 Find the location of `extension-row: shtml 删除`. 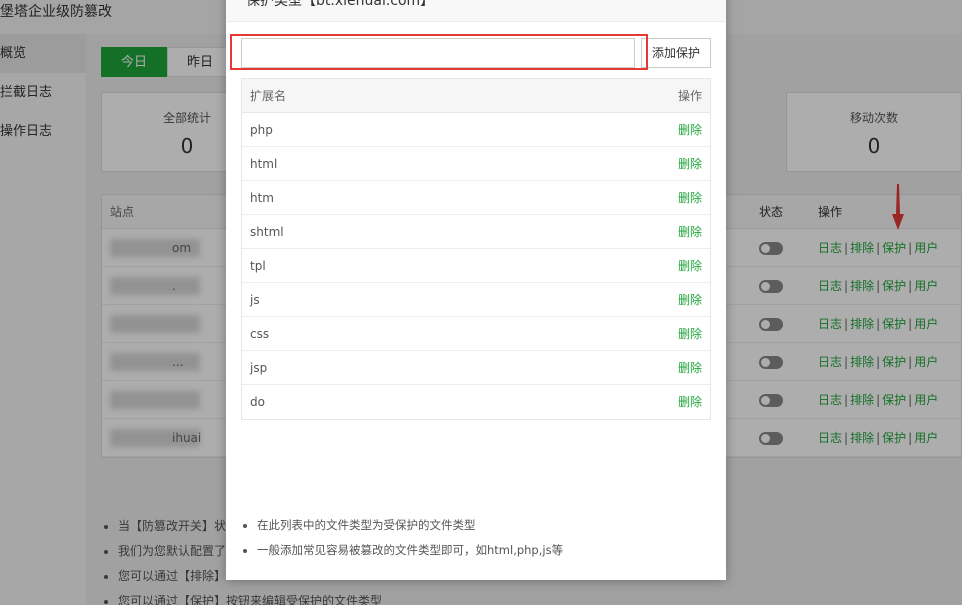

extension-row: shtml 删除 is located at coordinates (476, 232).